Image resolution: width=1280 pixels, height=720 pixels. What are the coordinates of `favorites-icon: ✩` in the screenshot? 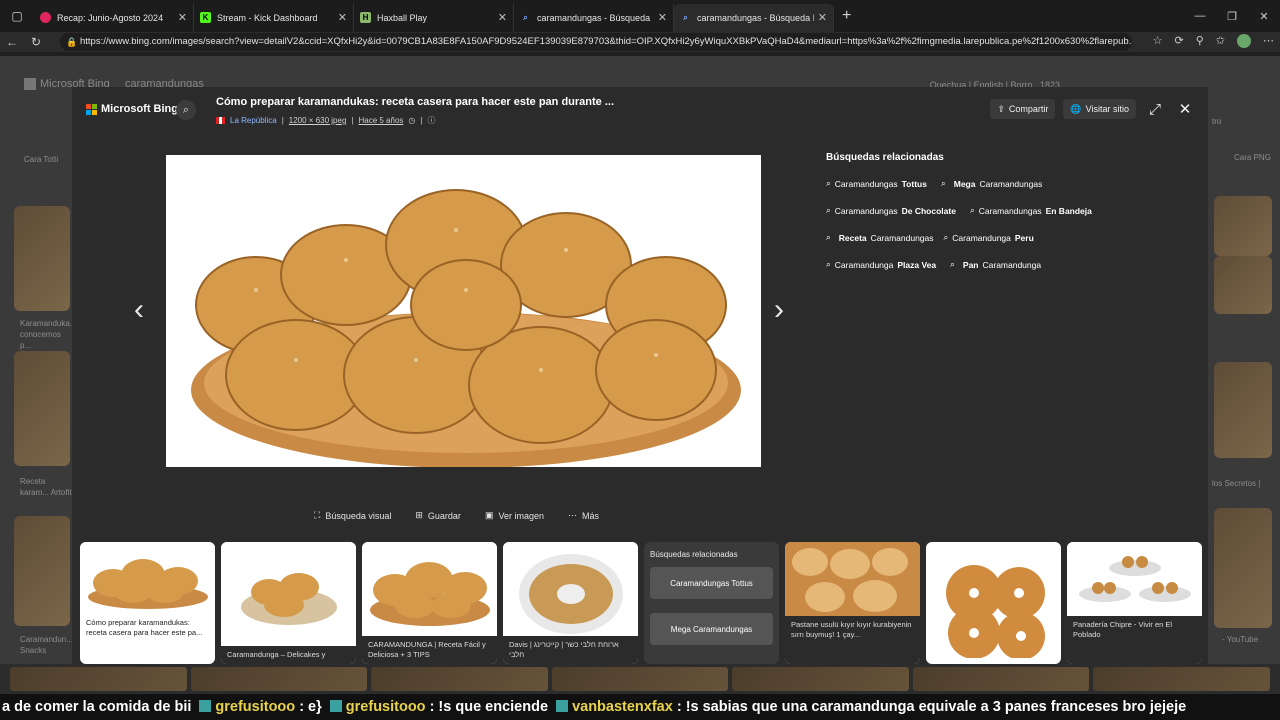 It's located at (1220, 41).